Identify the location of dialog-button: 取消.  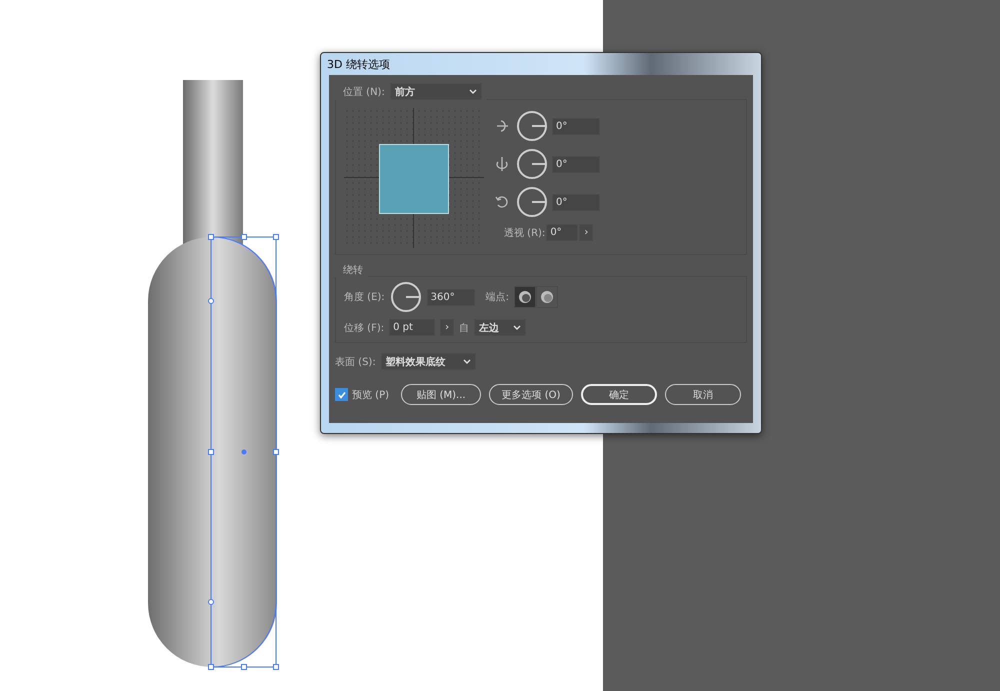
(703, 394).